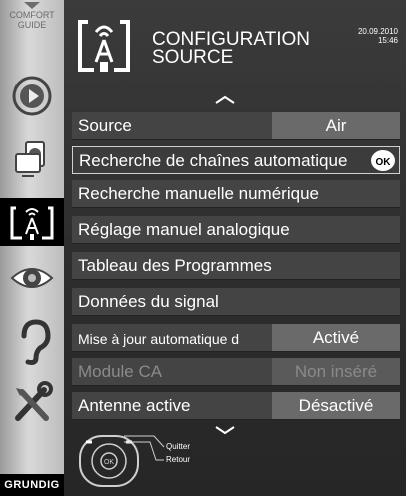 This screenshot has width=406, height=496. Describe the element at coordinates (336, 405) in the screenshot. I see `menu-value: Désactivé` at that location.